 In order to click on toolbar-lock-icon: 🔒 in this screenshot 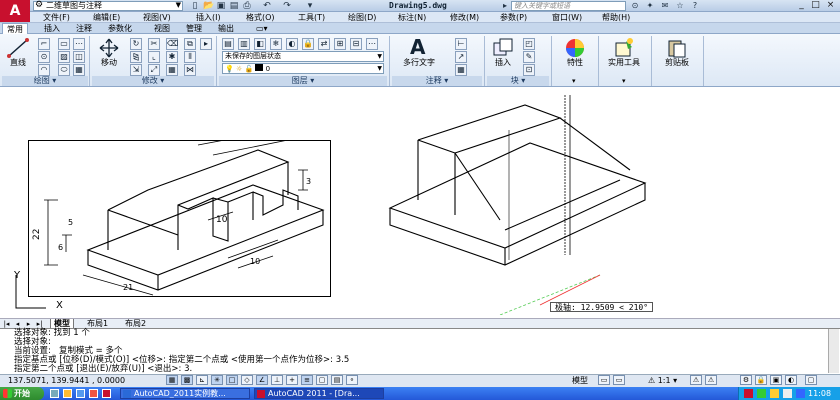, I will do `click(761, 380)`.